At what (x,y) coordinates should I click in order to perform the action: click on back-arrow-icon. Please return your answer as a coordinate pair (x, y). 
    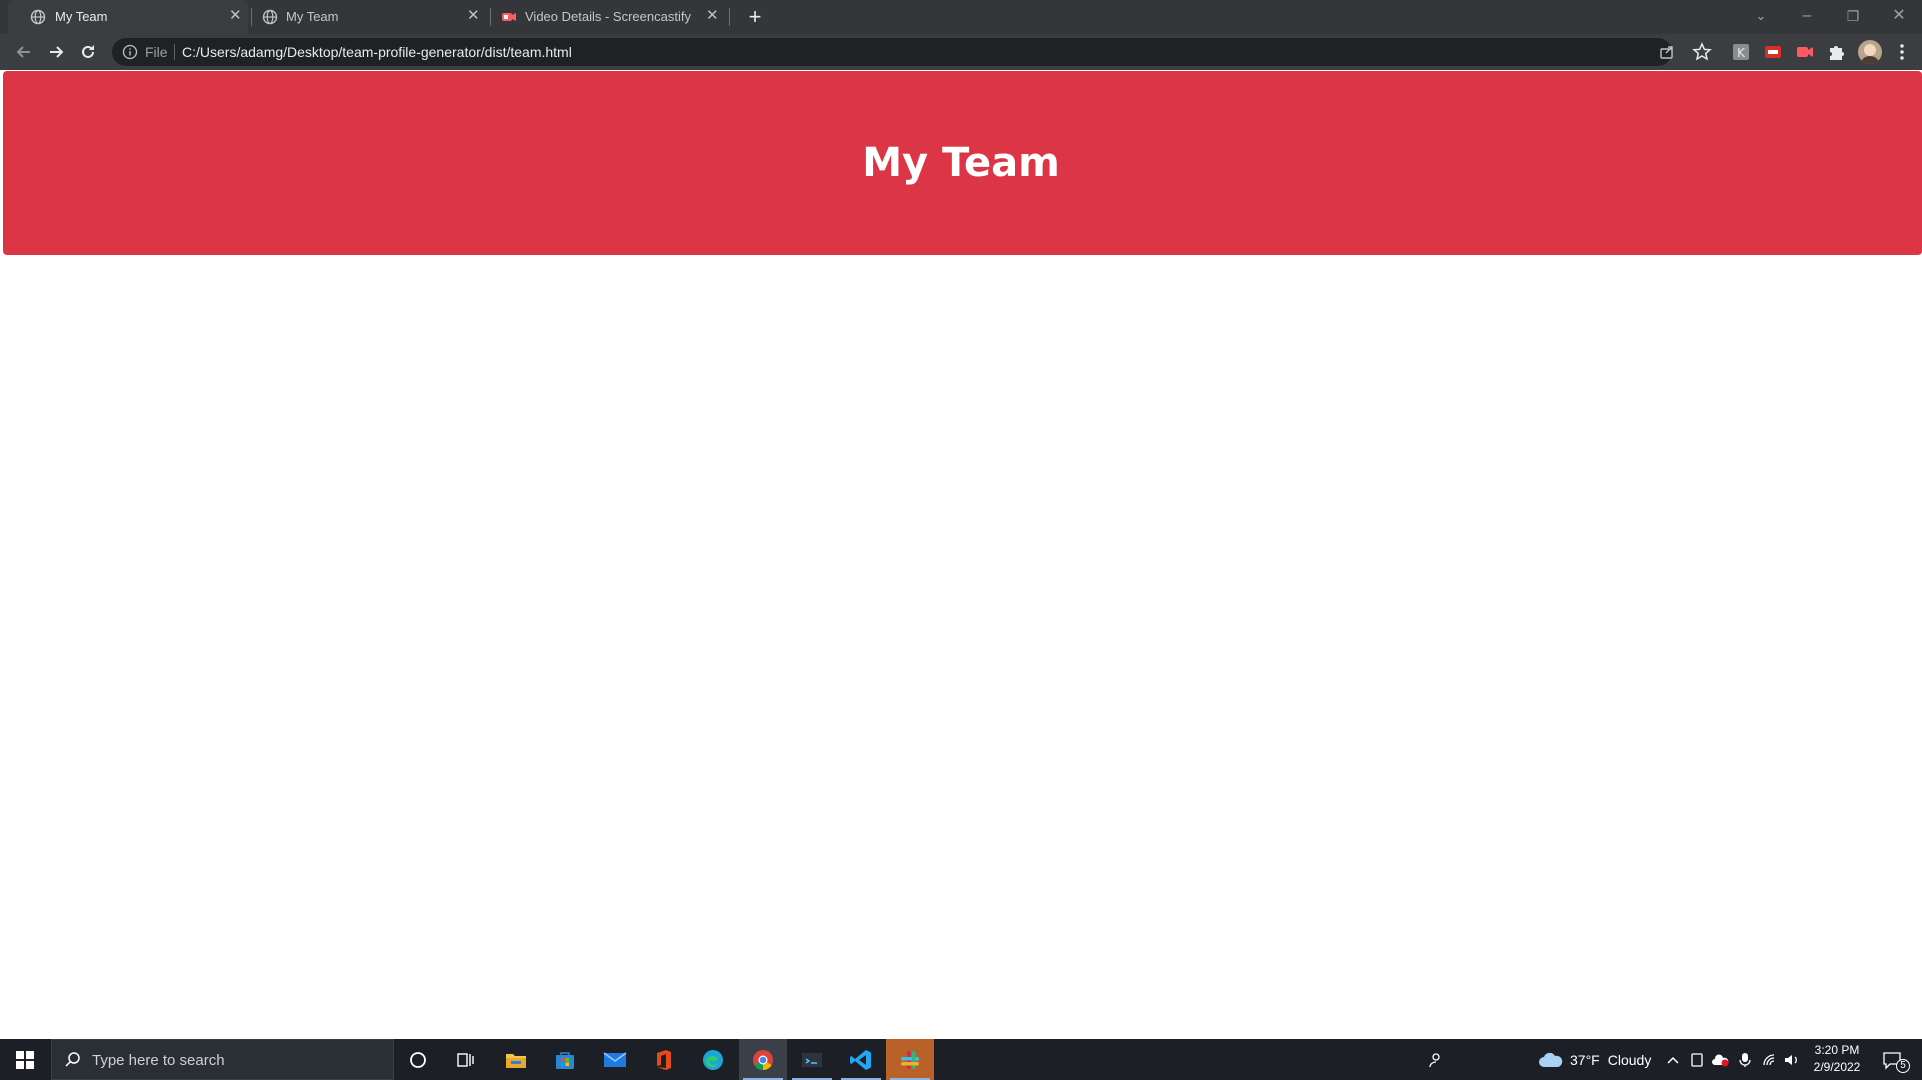
    Looking at the image, I should click on (23, 52).